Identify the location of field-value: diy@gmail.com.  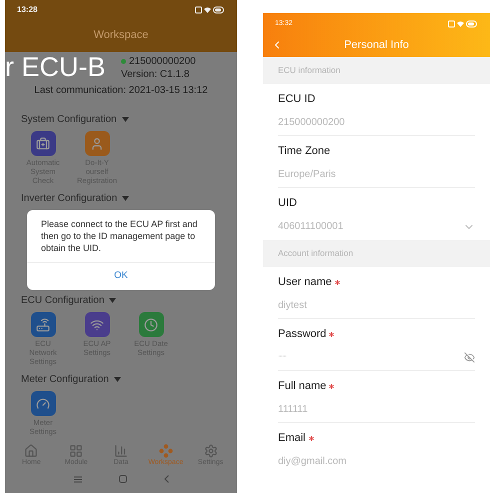
(376, 462).